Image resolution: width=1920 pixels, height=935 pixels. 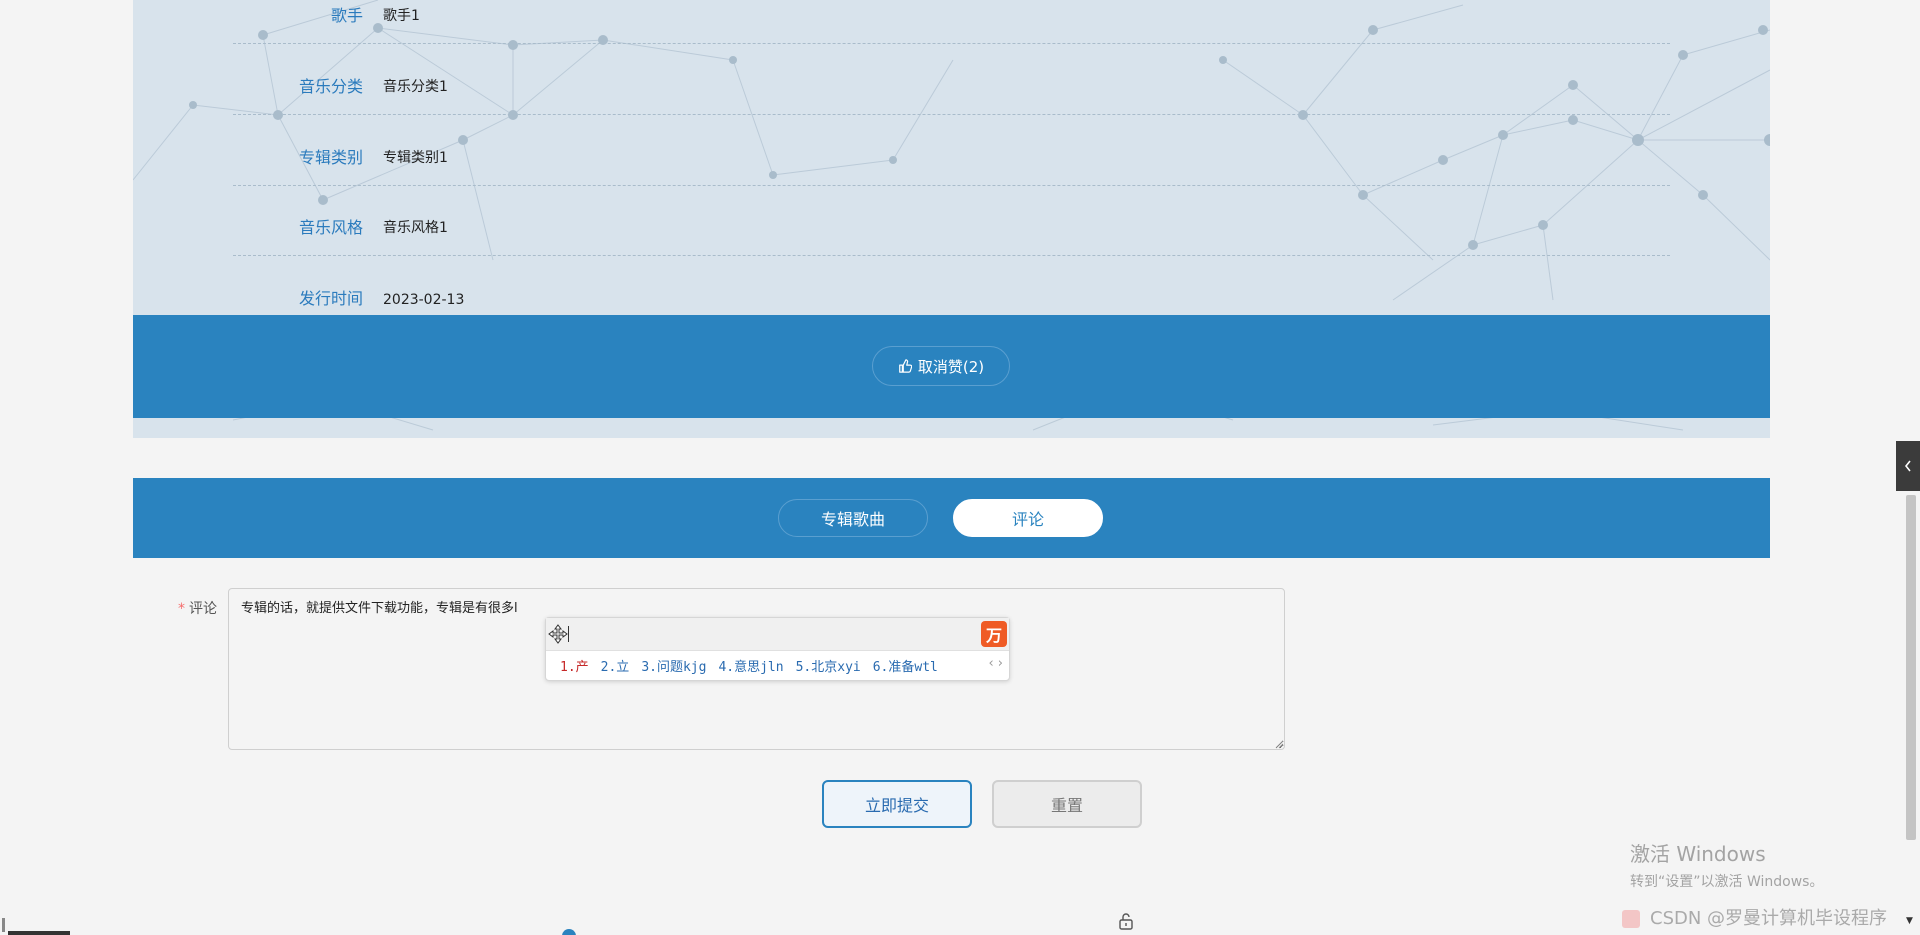 I want to click on csdn-watermark: CSDN @罗曼计算机毕设程序, so click(x=1754, y=917).